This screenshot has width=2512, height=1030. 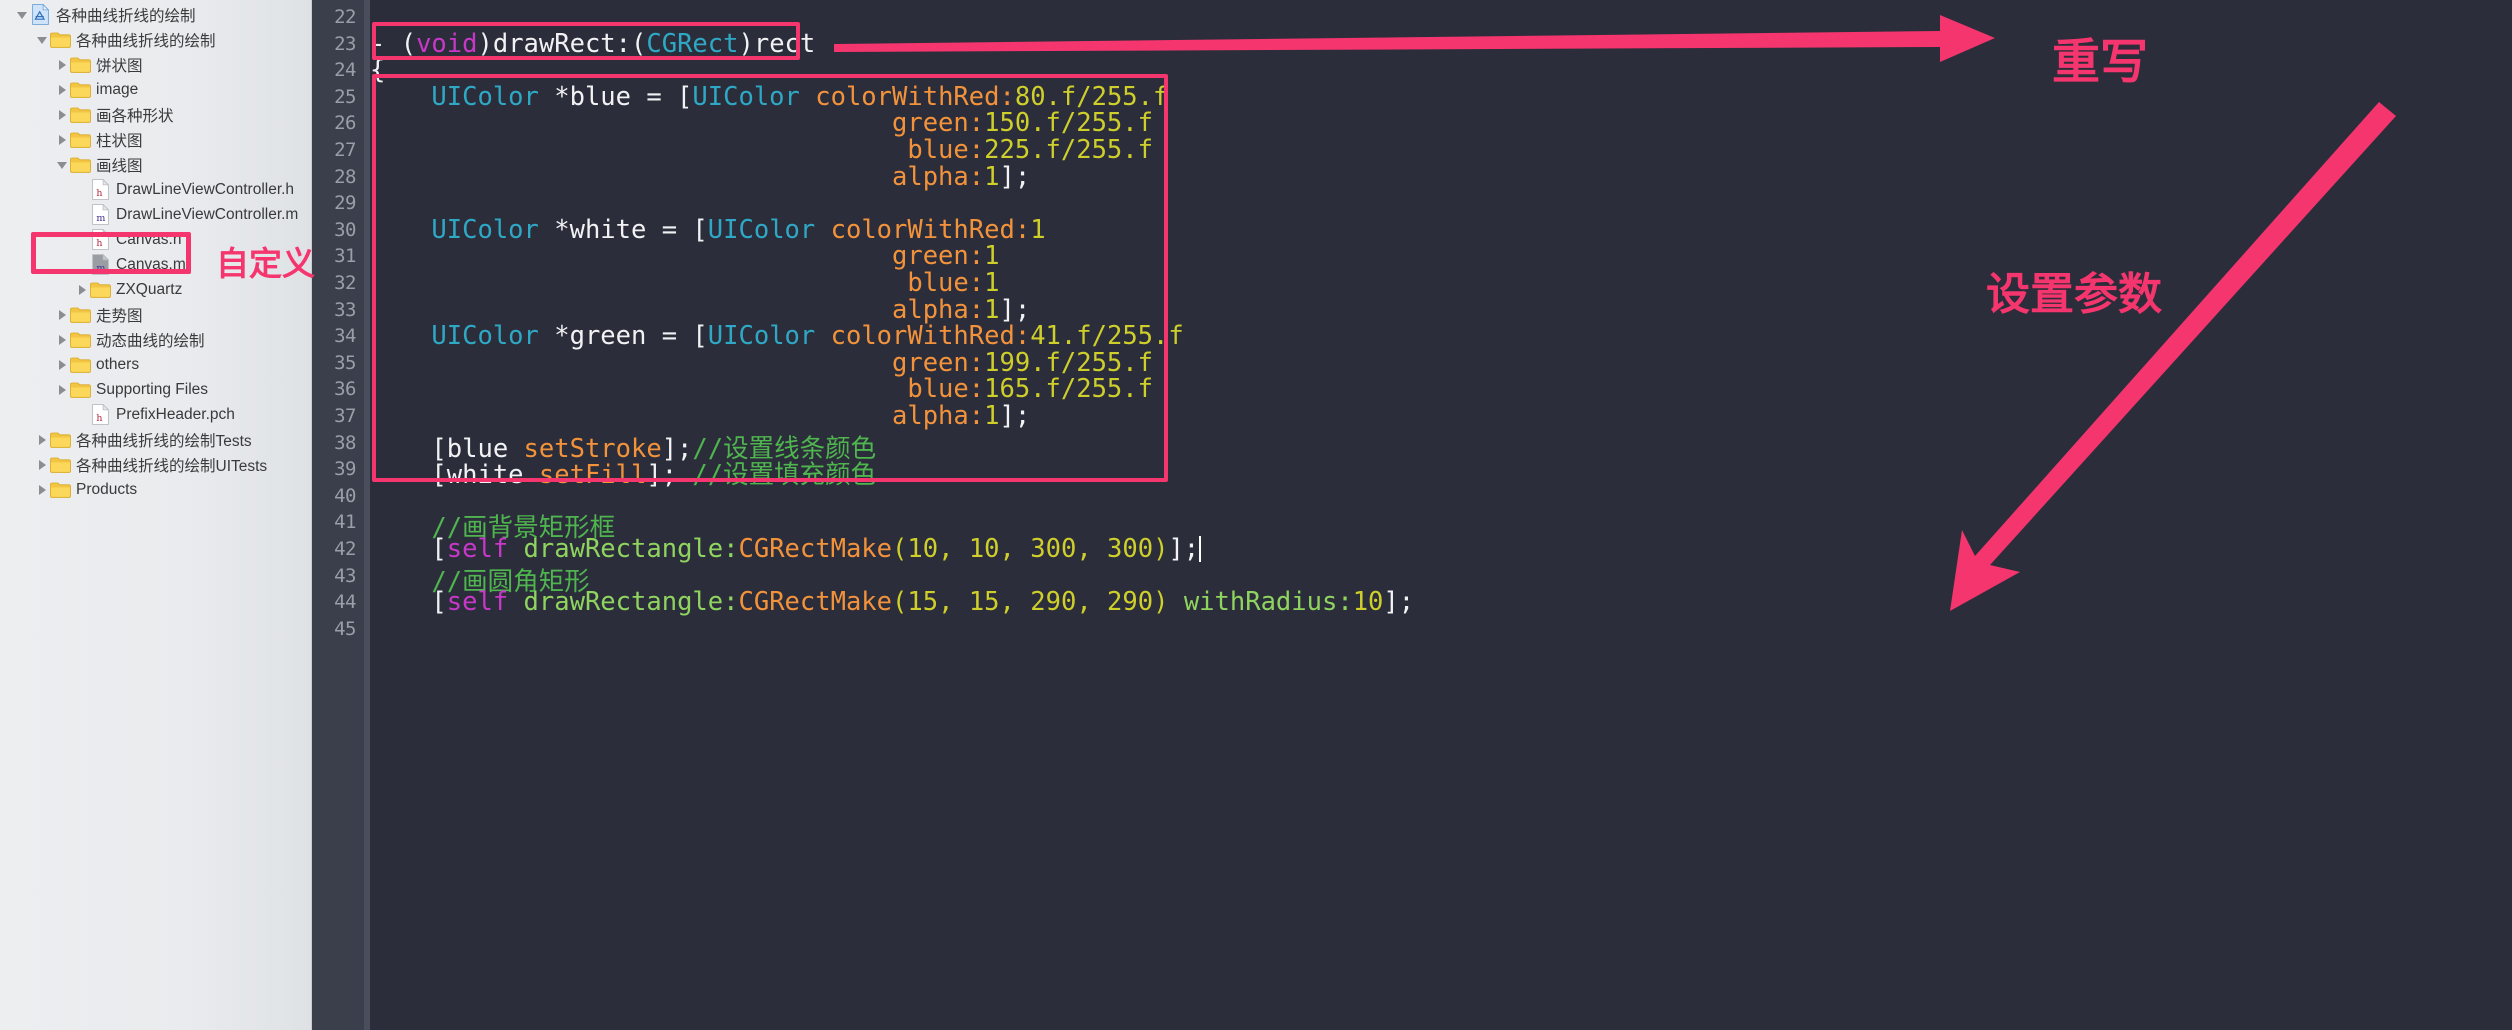 What do you see at coordinates (1053, 602) in the screenshot?
I see `code-token: 290` at bounding box center [1053, 602].